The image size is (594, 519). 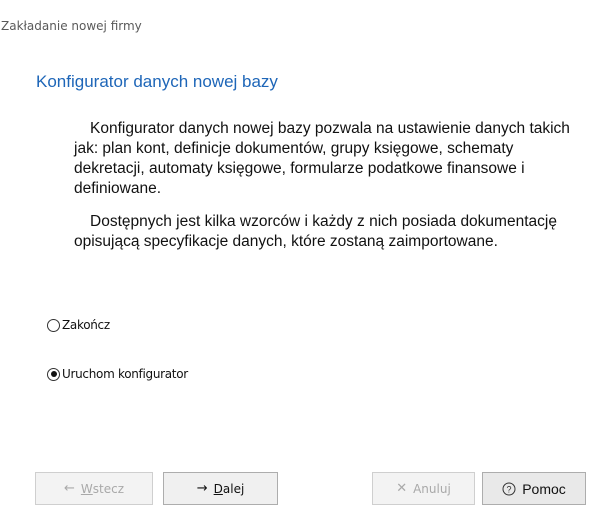 I want to click on cancel-button: ✕ Anuluj, so click(x=423, y=488).